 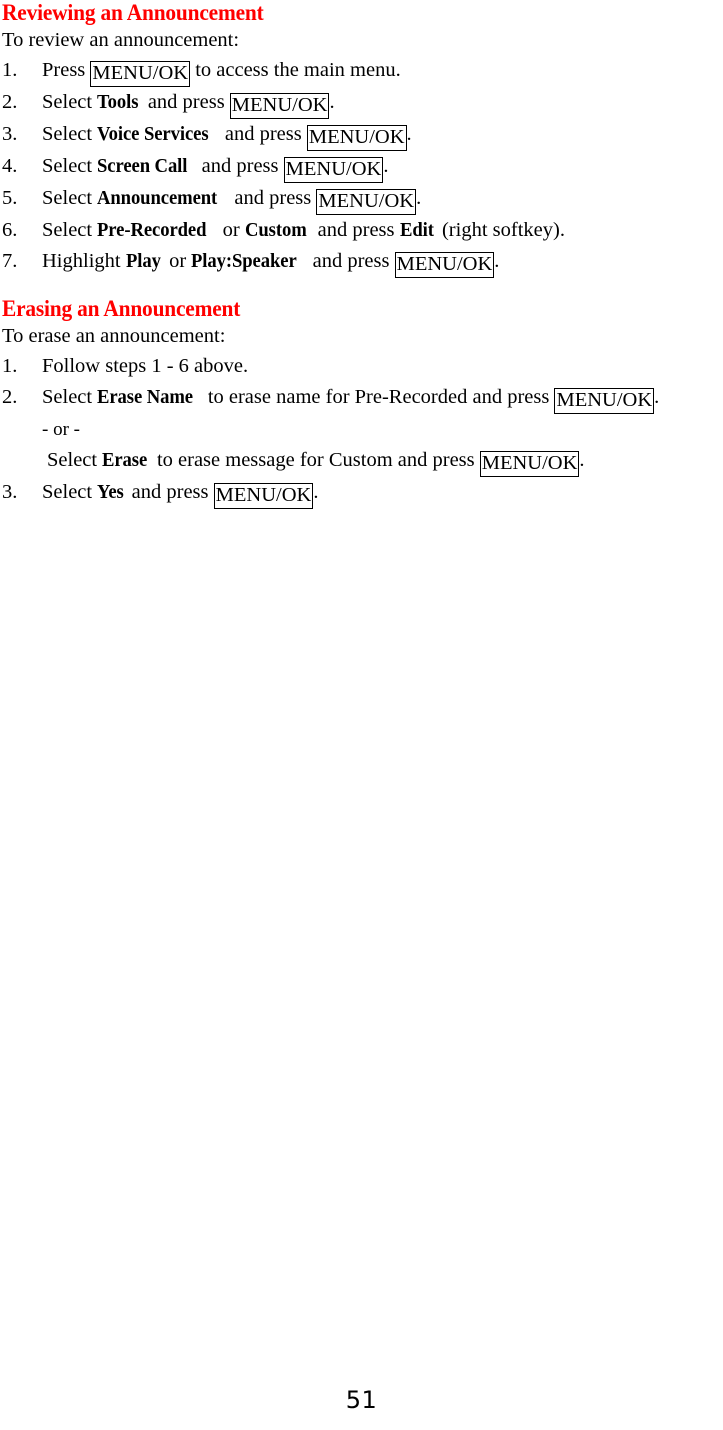 What do you see at coordinates (378, 397) in the screenshot?
I see `body-text: to erase name for Pre-Recorded and press` at bounding box center [378, 397].